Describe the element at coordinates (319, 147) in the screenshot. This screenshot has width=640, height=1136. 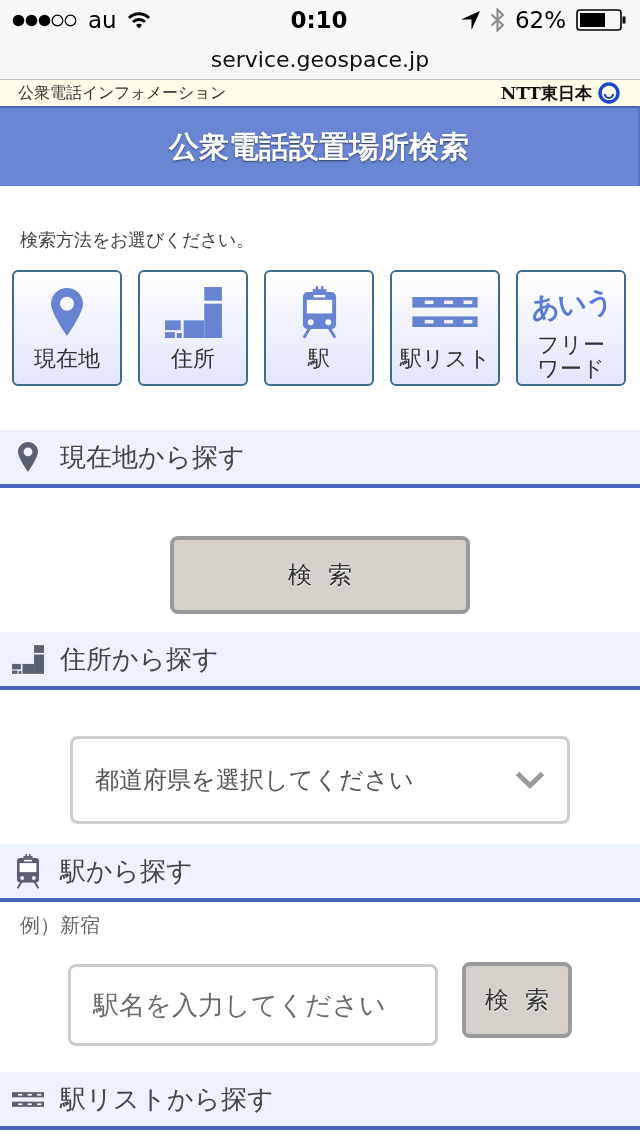
I see `page-title: 公衆電話設置場所検索` at that location.